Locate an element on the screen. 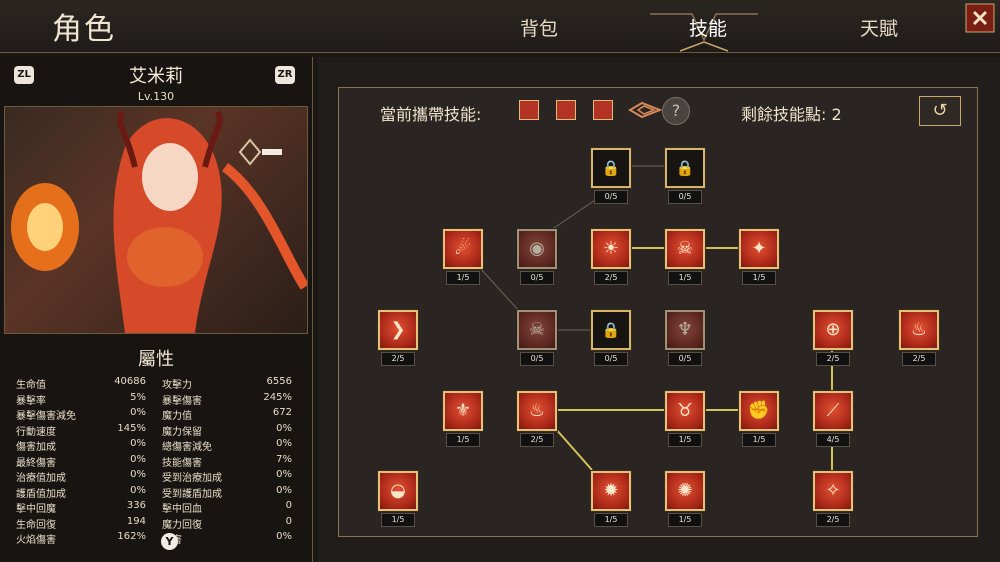 The height and width of the screenshot is (562, 1000). sun-icon: ☀ is located at coordinates (611, 248).